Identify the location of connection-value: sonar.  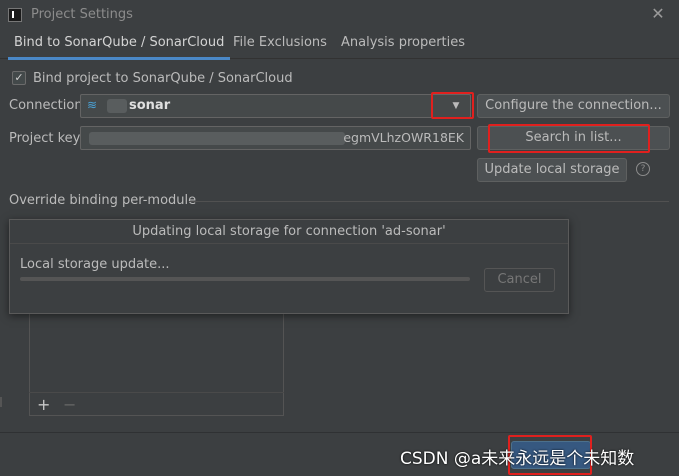
(150, 105).